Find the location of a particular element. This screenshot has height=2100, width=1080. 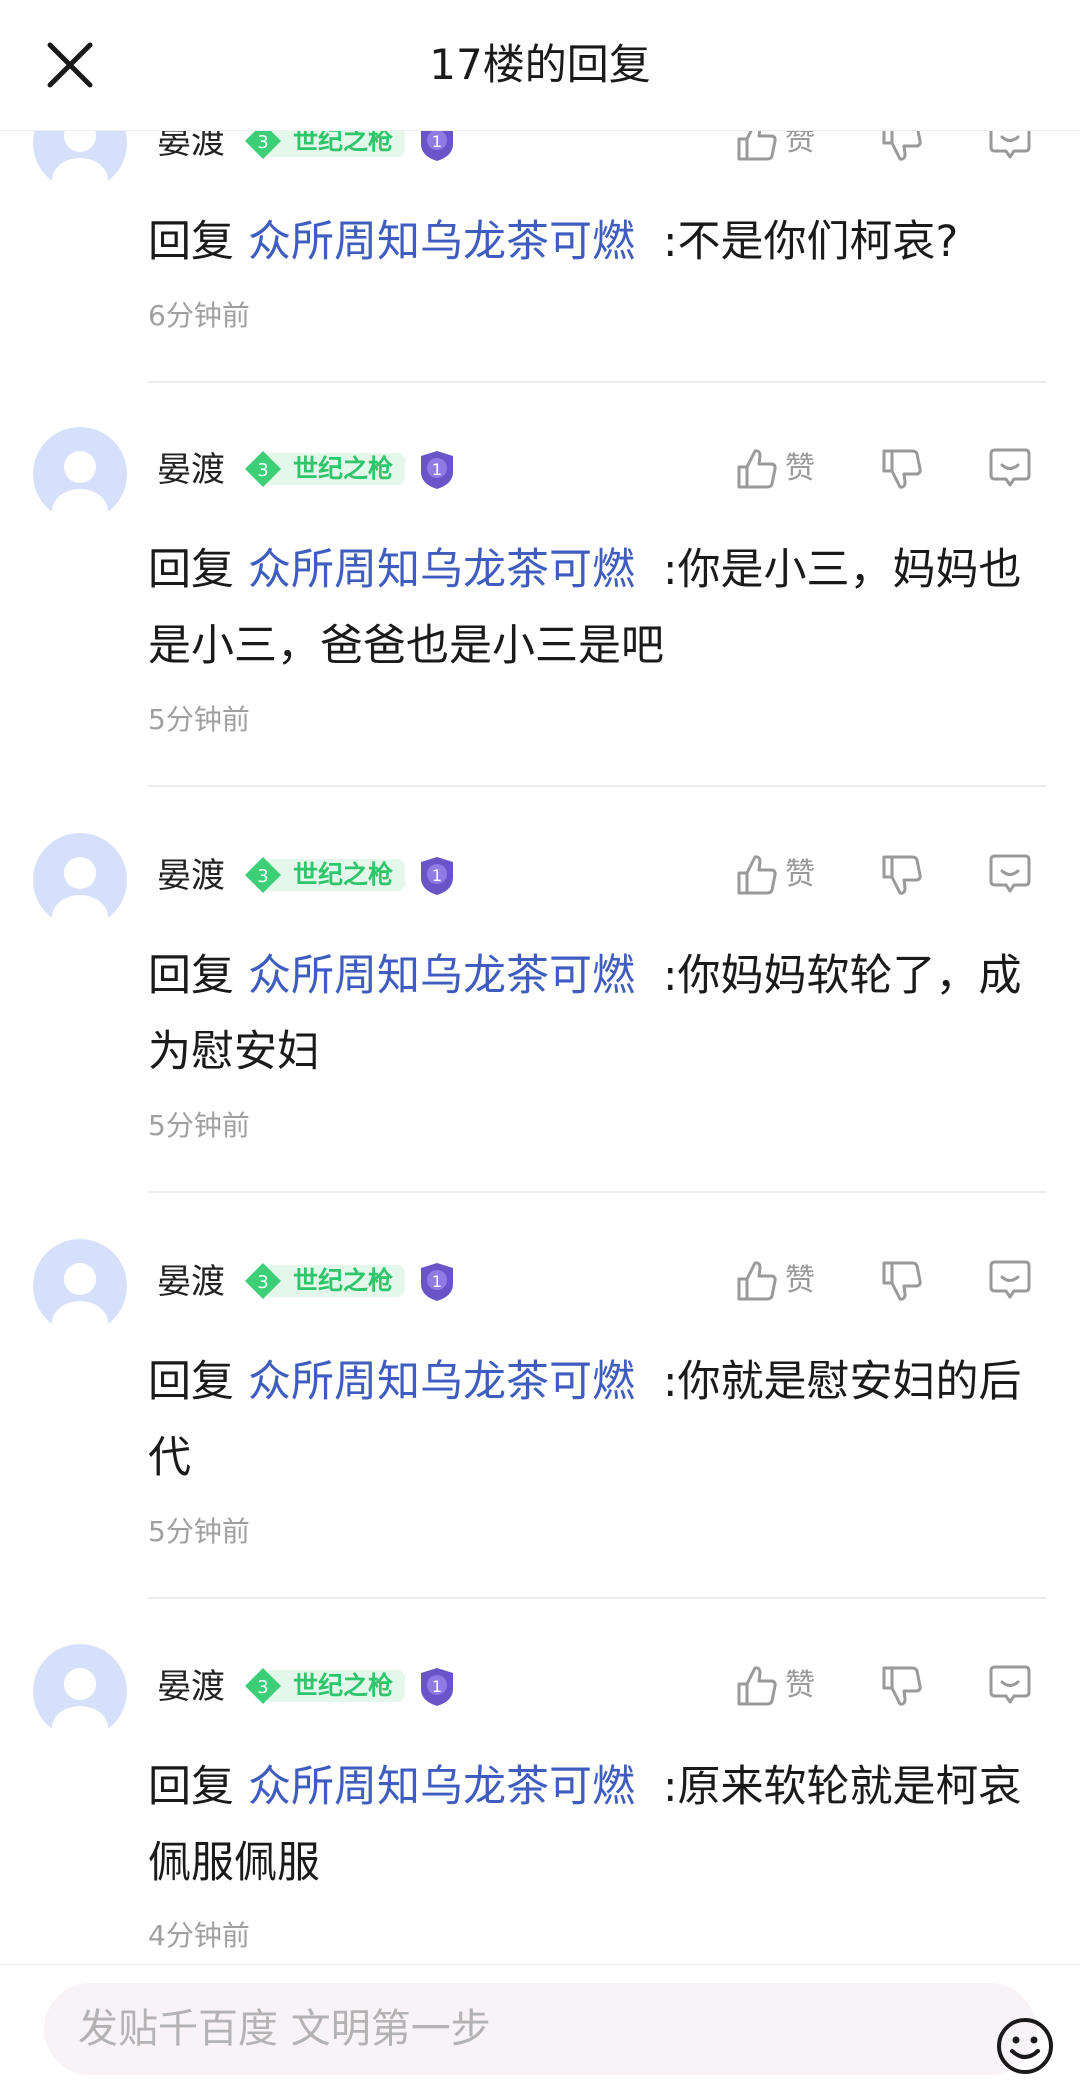

timestamp: 4分钟前 is located at coordinates (199, 1935).